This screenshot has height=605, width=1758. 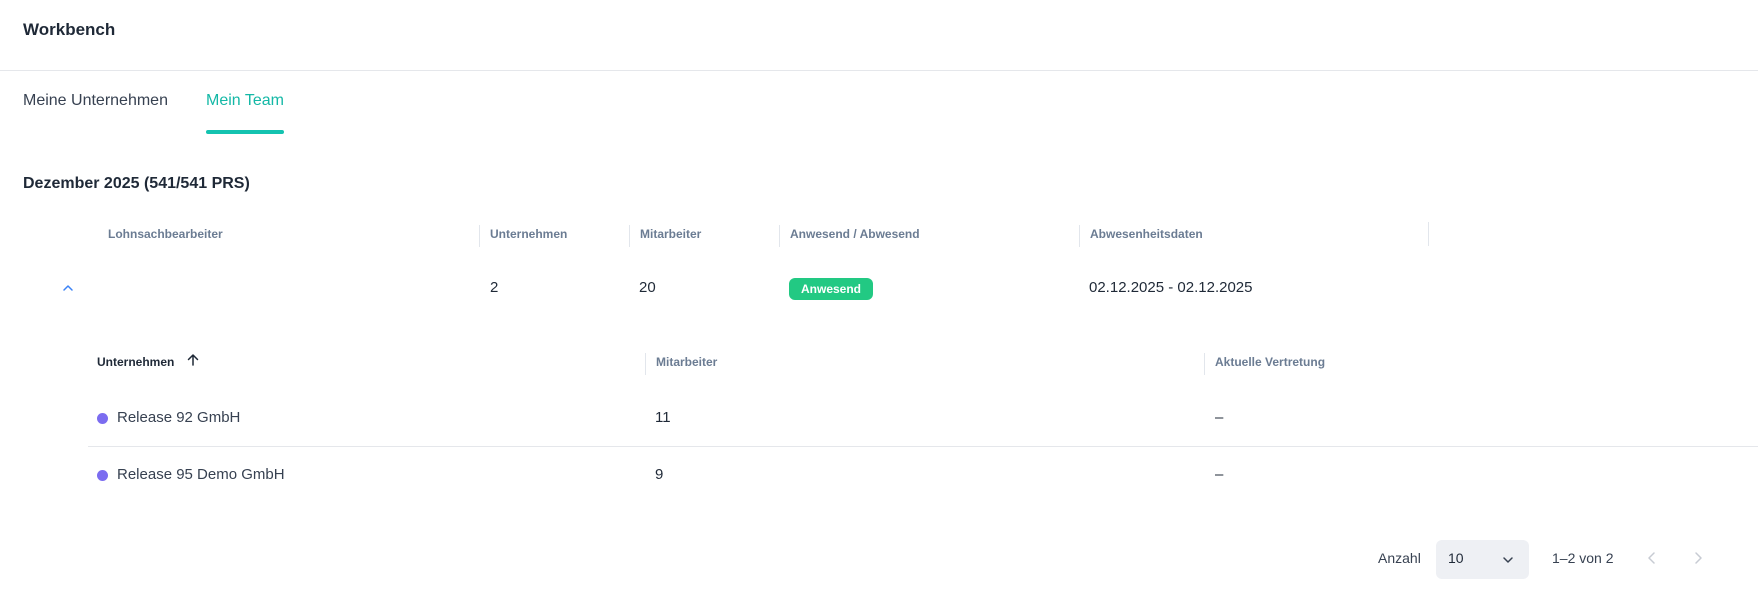 I want to click on page-size-label: Anzahl, so click(x=1399, y=558).